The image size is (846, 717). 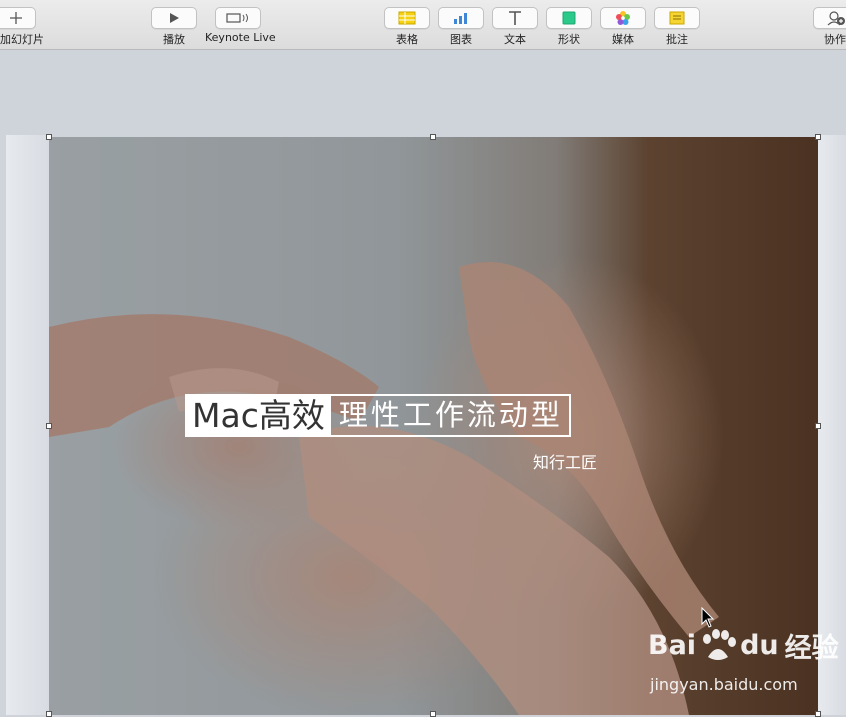 What do you see at coordinates (174, 39) in the screenshot?
I see `play-label: 播放` at bounding box center [174, 39].